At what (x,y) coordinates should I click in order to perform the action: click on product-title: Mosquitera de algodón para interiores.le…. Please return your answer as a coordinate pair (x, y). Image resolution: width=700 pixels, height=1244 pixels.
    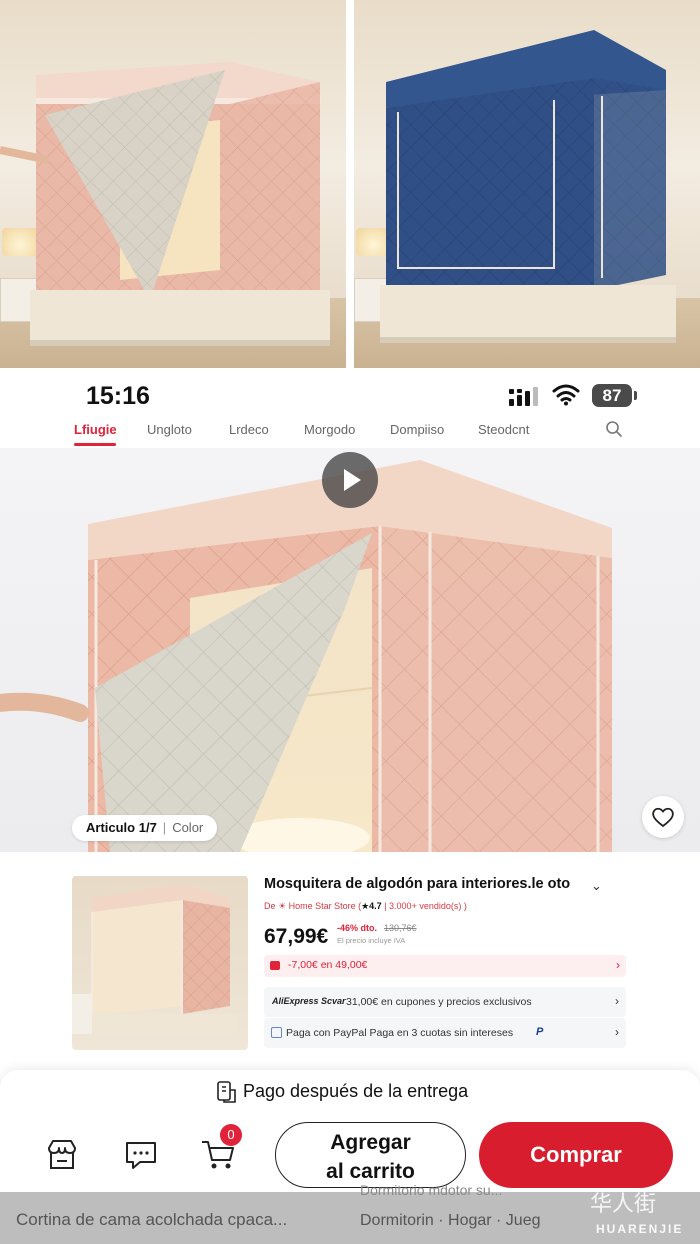
    Looking at the image, I should click on (434, 884).